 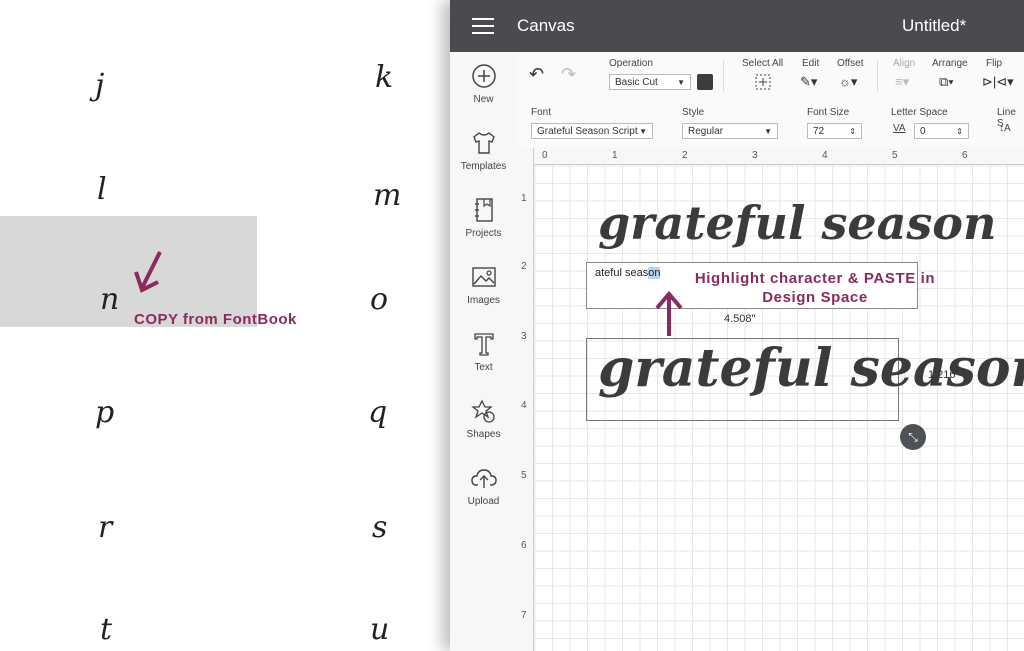 What do you see at coordinates (768, 131) in the screenshot?
I see `caret-down-icon: ▼` at bounding box center [768, 131].